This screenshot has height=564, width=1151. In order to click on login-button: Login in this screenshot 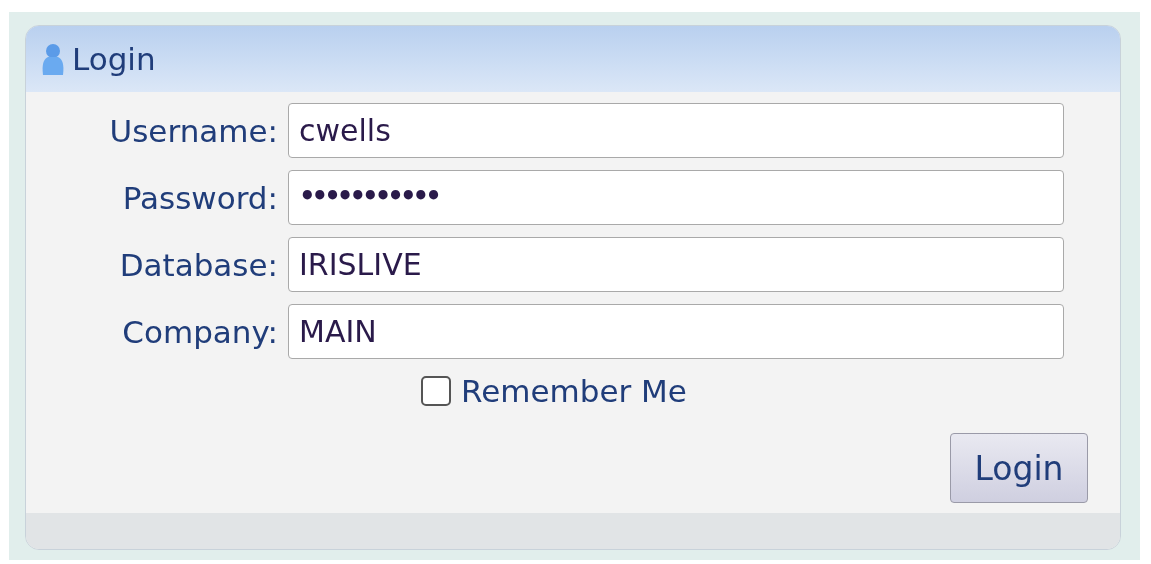, I will do `click(1019, 468)`.